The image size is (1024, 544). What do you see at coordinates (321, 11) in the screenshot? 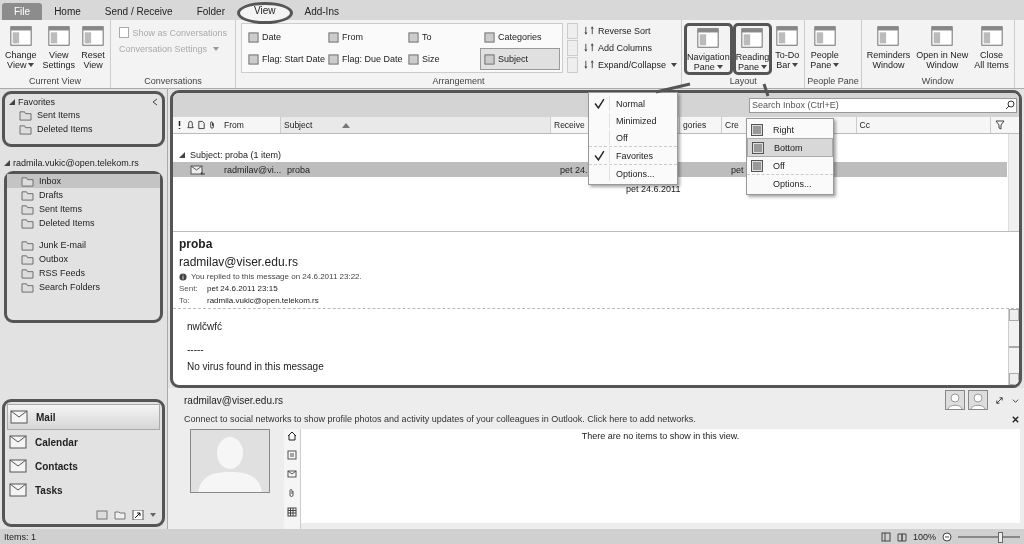
I see `ribbon-tab: Add-Ins` at bounding box center [321, 11].